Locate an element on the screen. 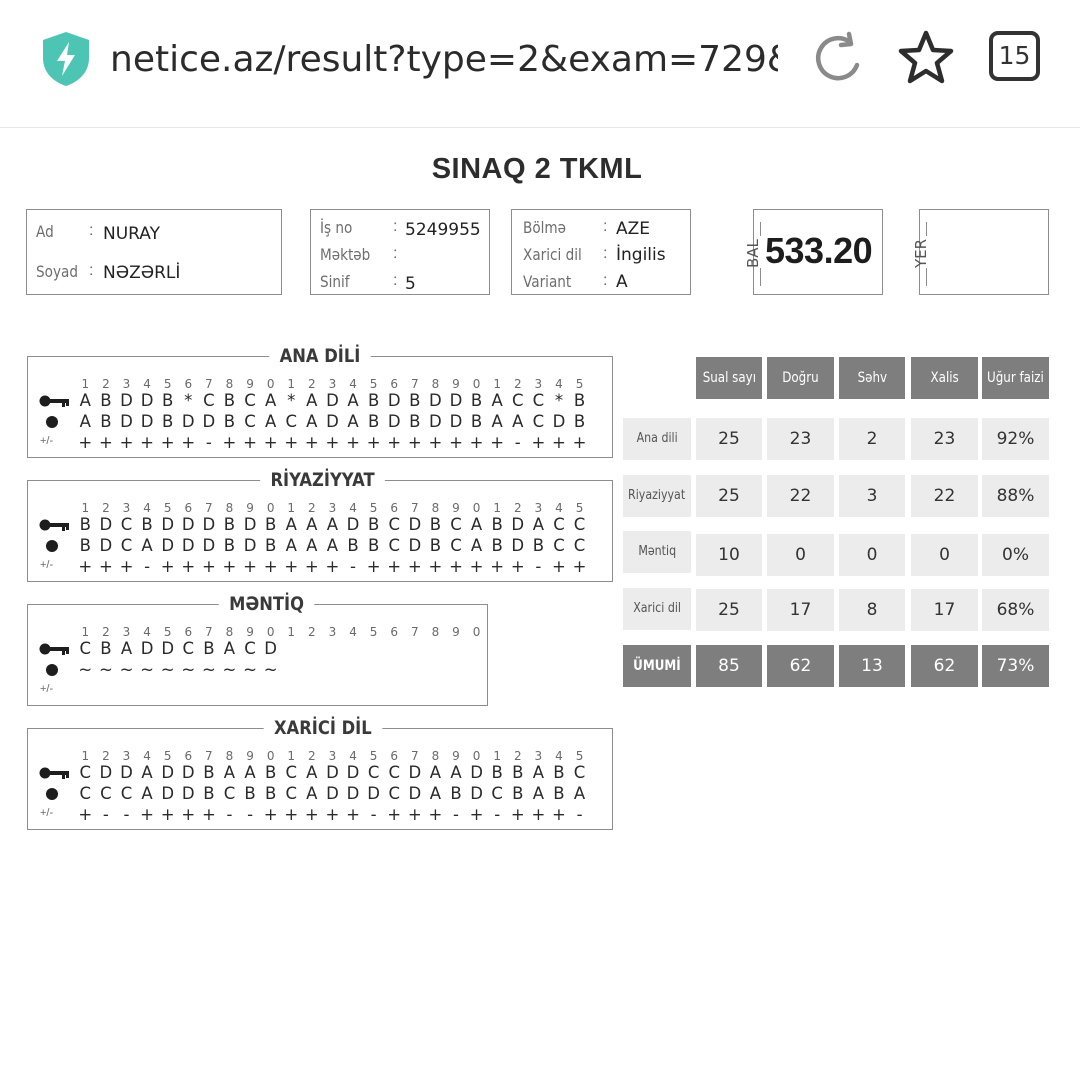  answer-cell: * is located at coordinates (559, 400).